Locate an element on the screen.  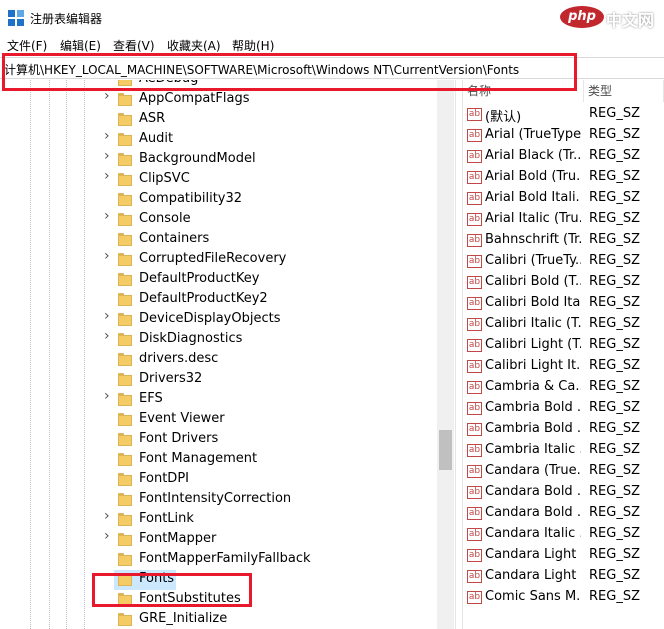
window-title: 注册表编辑器 is located at coordinates (66, 19).